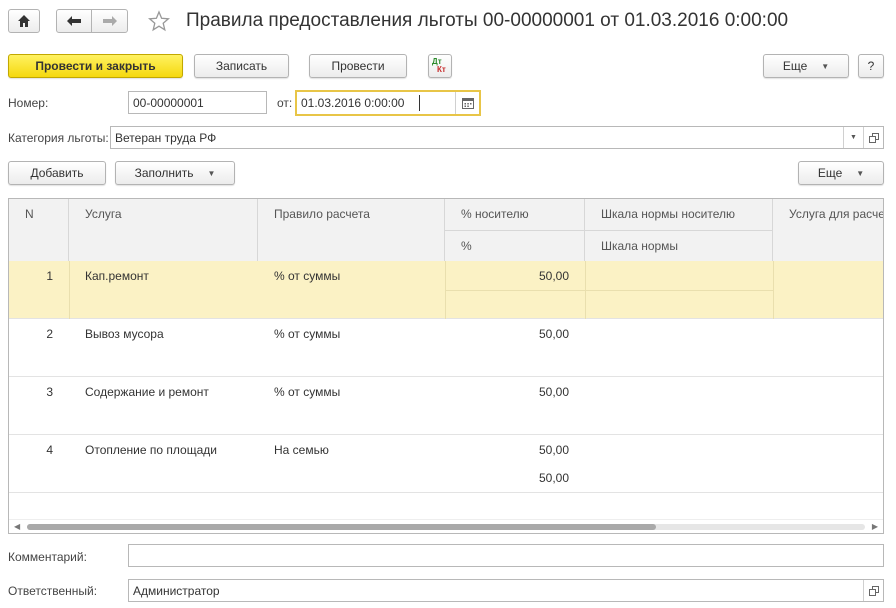  I want to click on row-number: 4, so click(49, 450).